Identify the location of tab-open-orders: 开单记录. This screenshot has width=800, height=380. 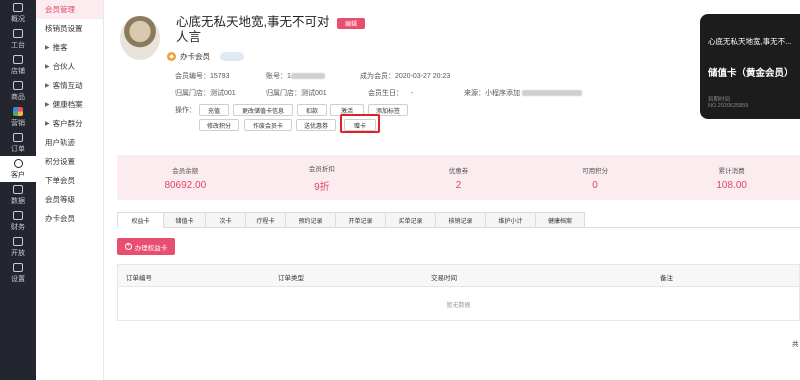
(360, 220).